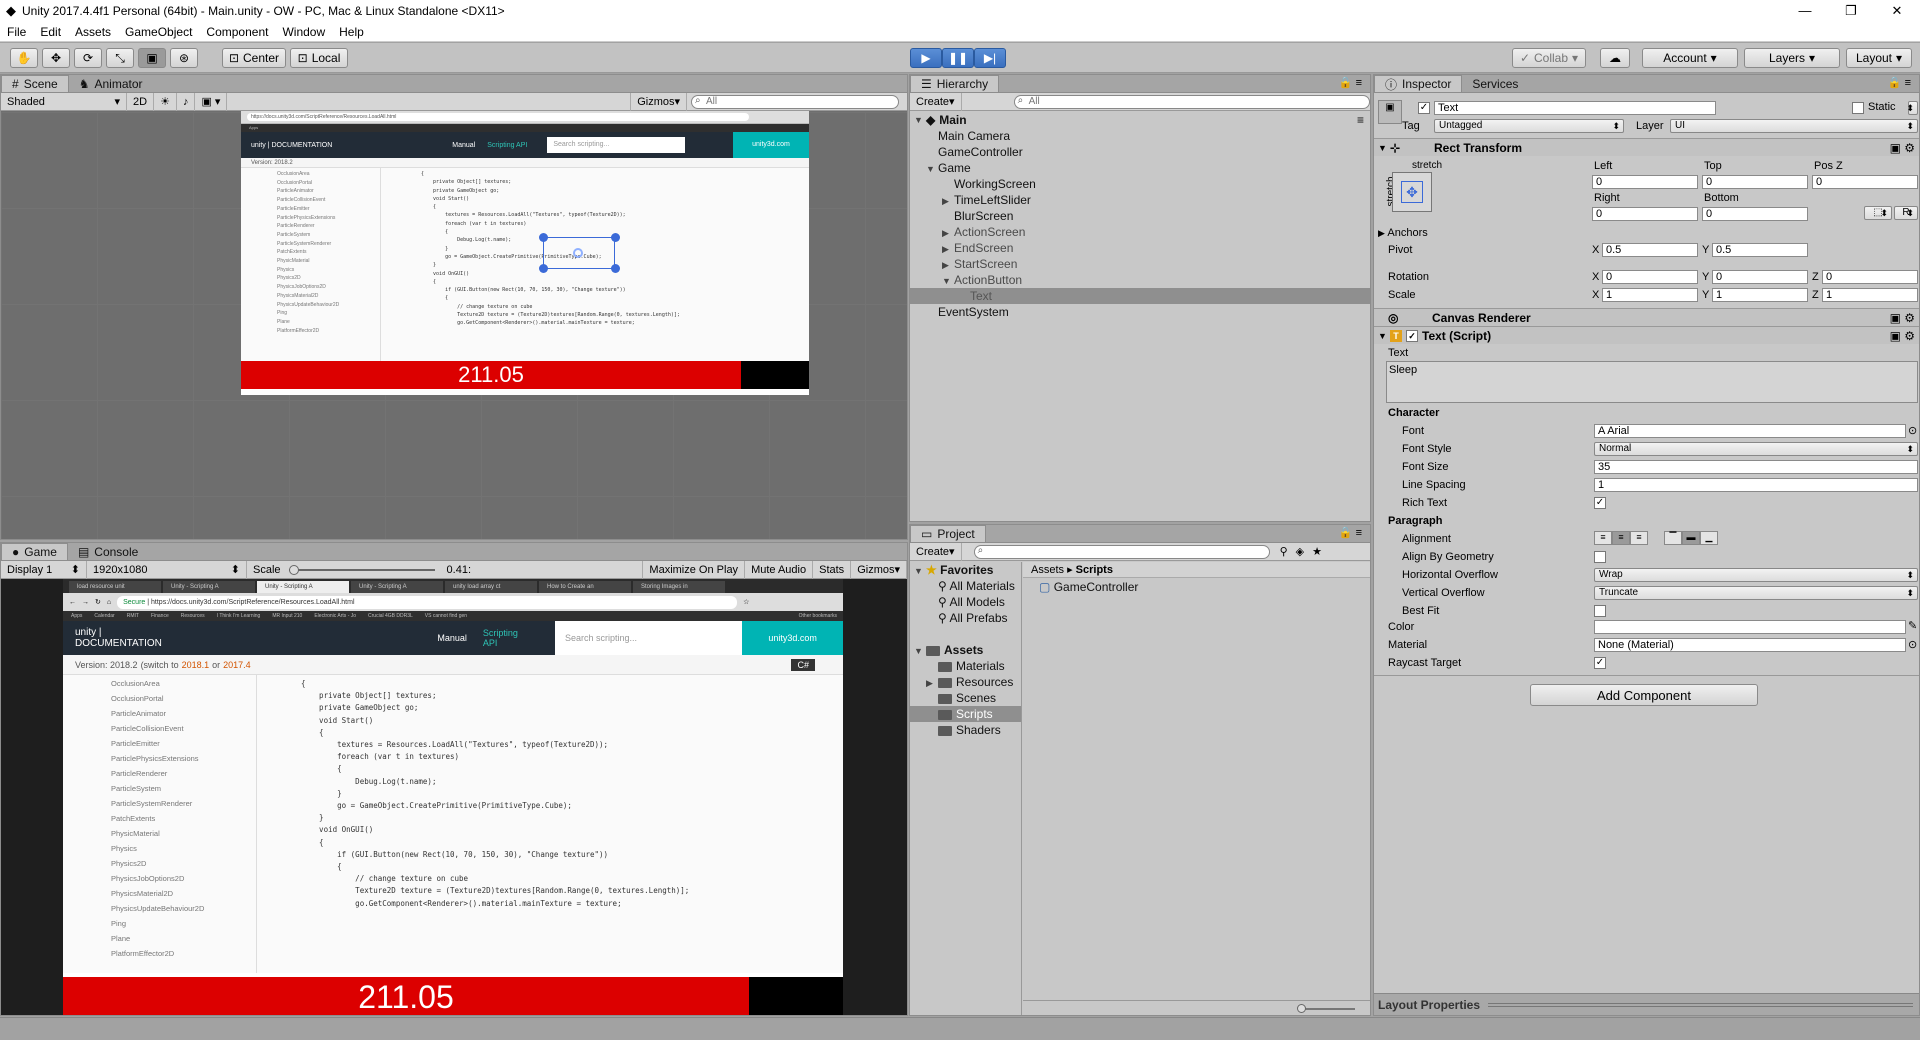 The width and height of the screenshot is (1920, 1040). Describe the element at coordinates (1140, 296) in the screenshot. I see `hierarchy-row-selected: Text` at that location.